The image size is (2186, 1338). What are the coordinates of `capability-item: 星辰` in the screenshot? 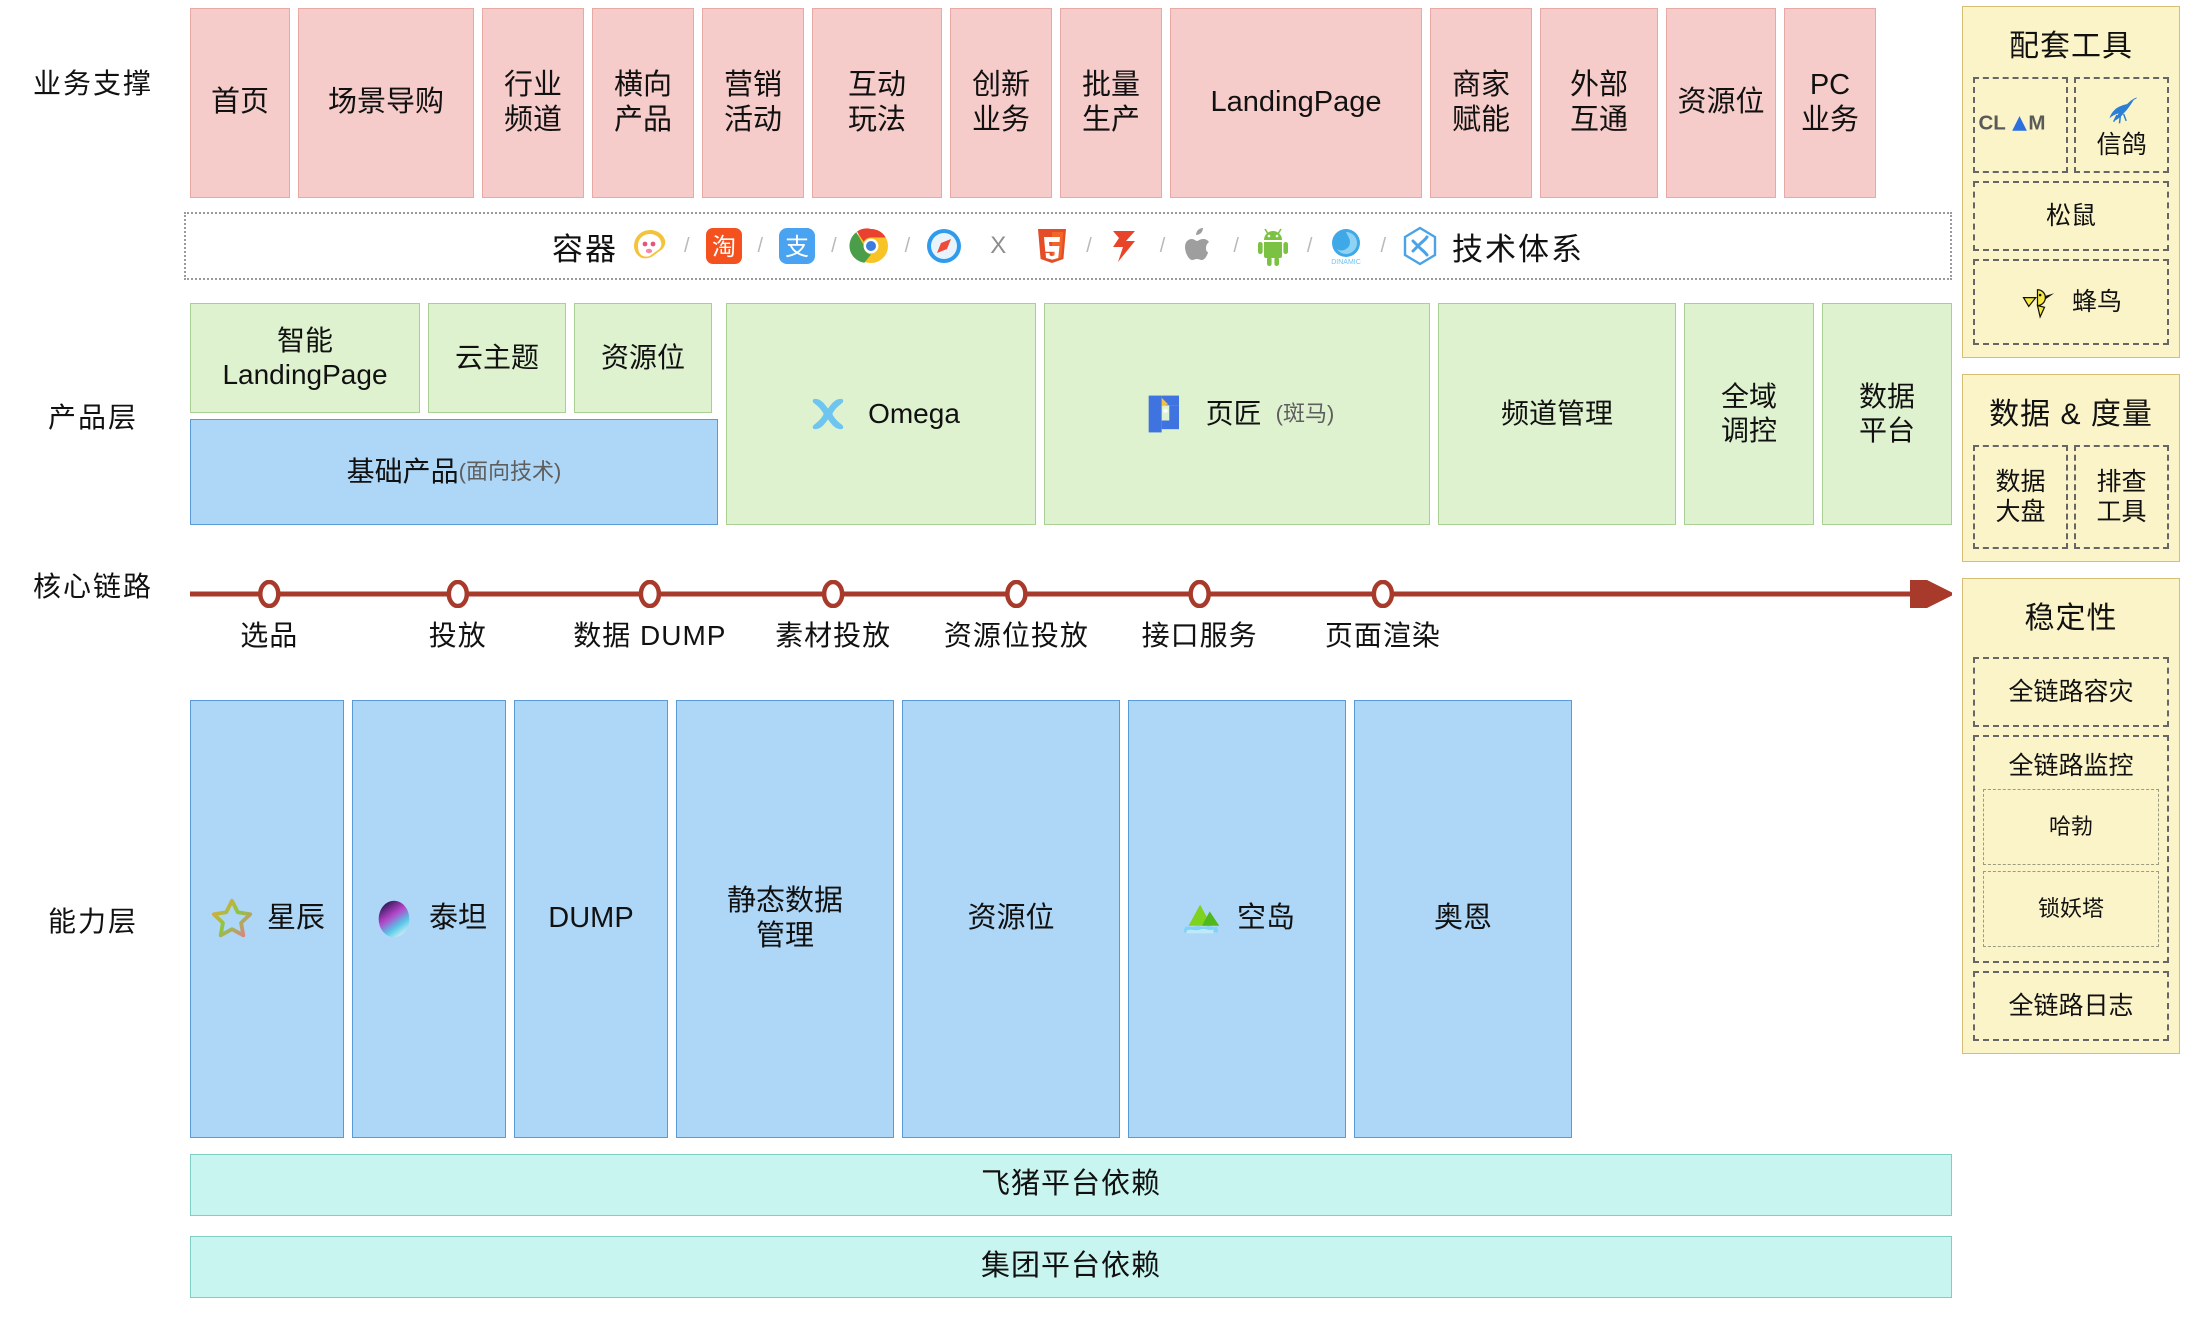 It's located at (267, 919).